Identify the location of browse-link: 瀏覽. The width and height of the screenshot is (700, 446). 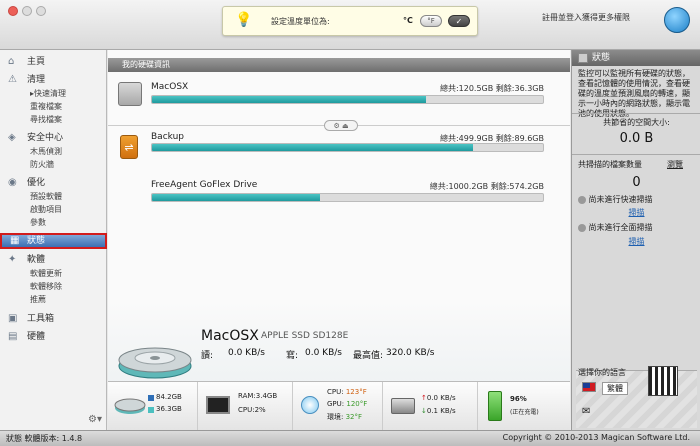
(675, 164).